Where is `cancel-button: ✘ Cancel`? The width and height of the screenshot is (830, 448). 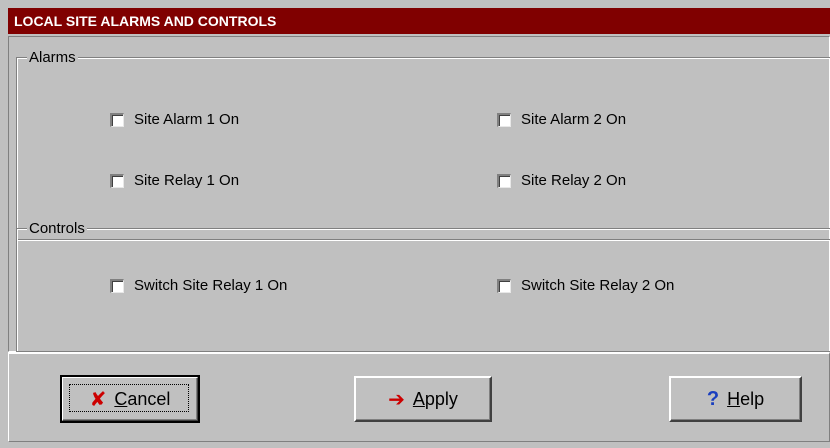
cancel-button: ✘ Cancel is located at coordinates (130, 399).